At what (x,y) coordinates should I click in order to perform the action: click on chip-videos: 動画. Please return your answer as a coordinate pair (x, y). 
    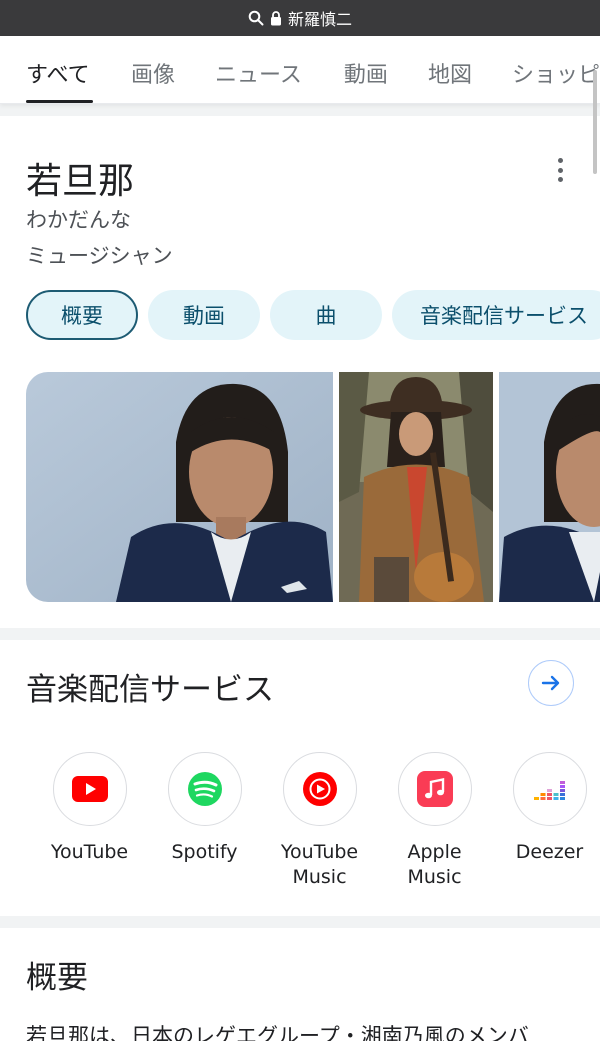
    Looking at the image, I should click on (204, 315).